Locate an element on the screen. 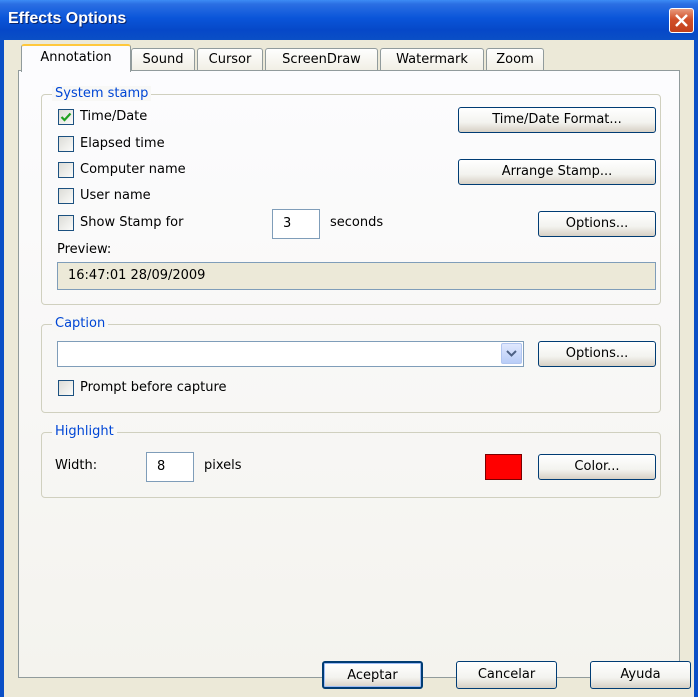 The width and height of the screenshot is (698, 697). time-date-checkbox is located at coordinates (66, 117).